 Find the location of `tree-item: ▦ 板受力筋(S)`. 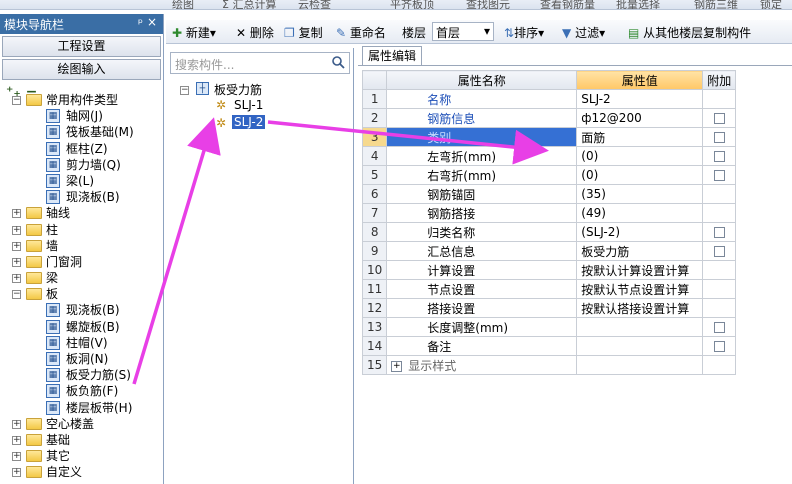

tree-item: ▦ 板受力筋(S) is located at coordinates (81, 375).